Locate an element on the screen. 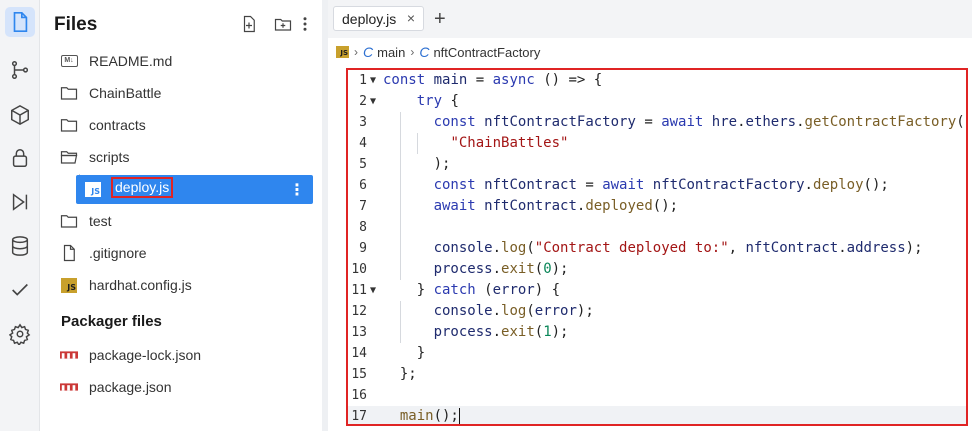  code-line: 5 ); is located at coordinates (657, 164).